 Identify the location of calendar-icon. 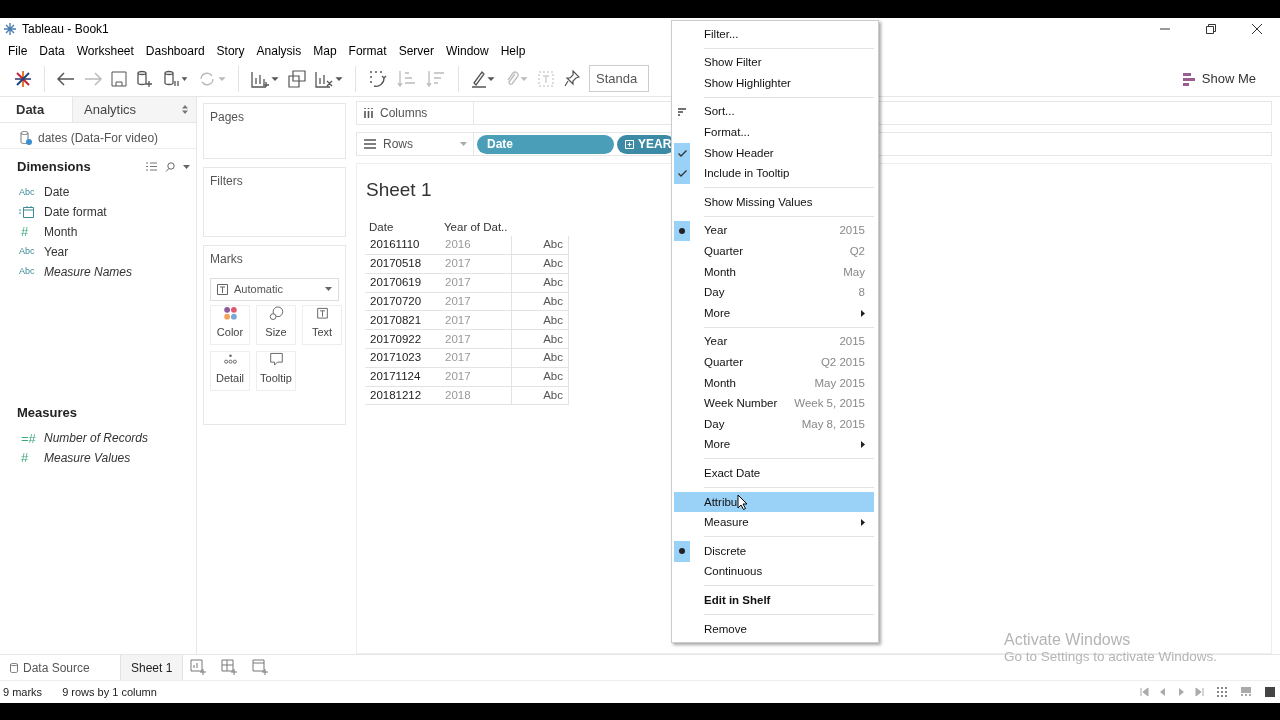
(26, 212).